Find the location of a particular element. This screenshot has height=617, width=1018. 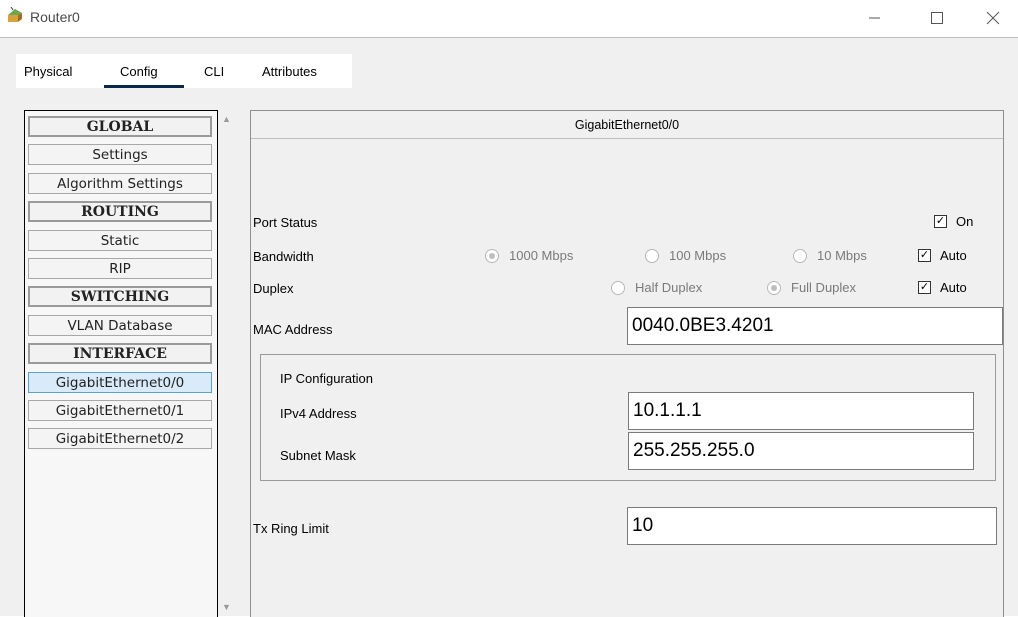

router-app-icon is located at coordinates (15, 14).